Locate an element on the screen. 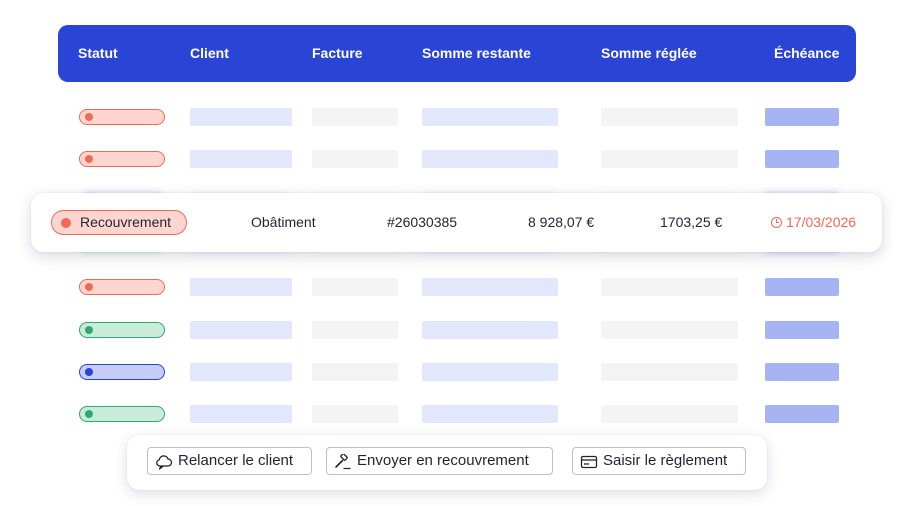 The image size is (900, 506). envoyer-recouvrement-label: Envoyer en recouvrement is located at coordinates (443, 460).